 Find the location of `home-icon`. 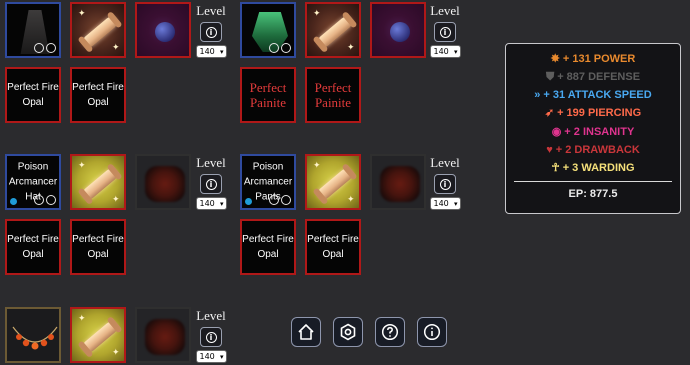

home-icon is located at coordinates (306, 332).